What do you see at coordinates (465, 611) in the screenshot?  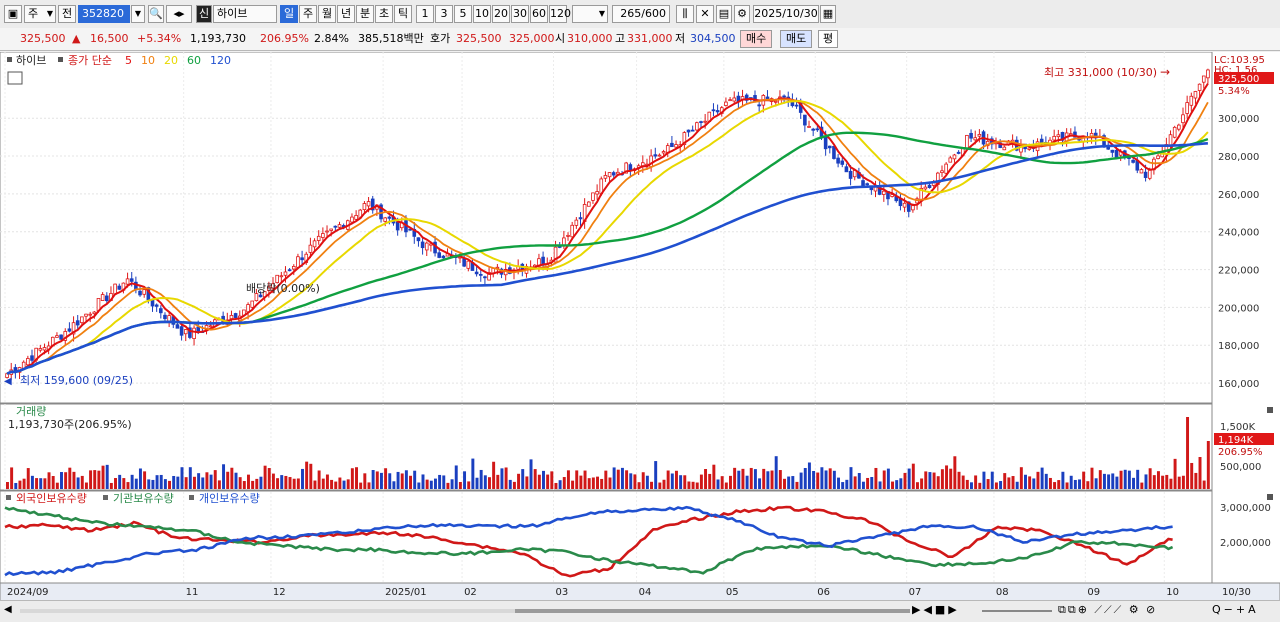 I see `scrollbar-track` at bounding box center [465, 611].